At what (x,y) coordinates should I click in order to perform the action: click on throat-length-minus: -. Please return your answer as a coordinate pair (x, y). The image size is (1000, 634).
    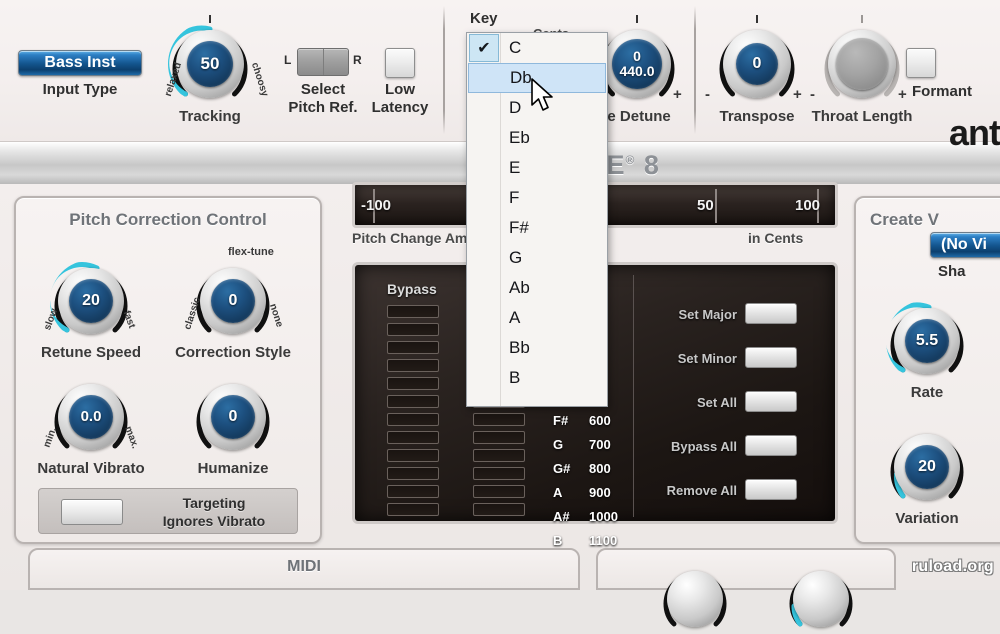
    Looking at the image, I should click on (812, 94).